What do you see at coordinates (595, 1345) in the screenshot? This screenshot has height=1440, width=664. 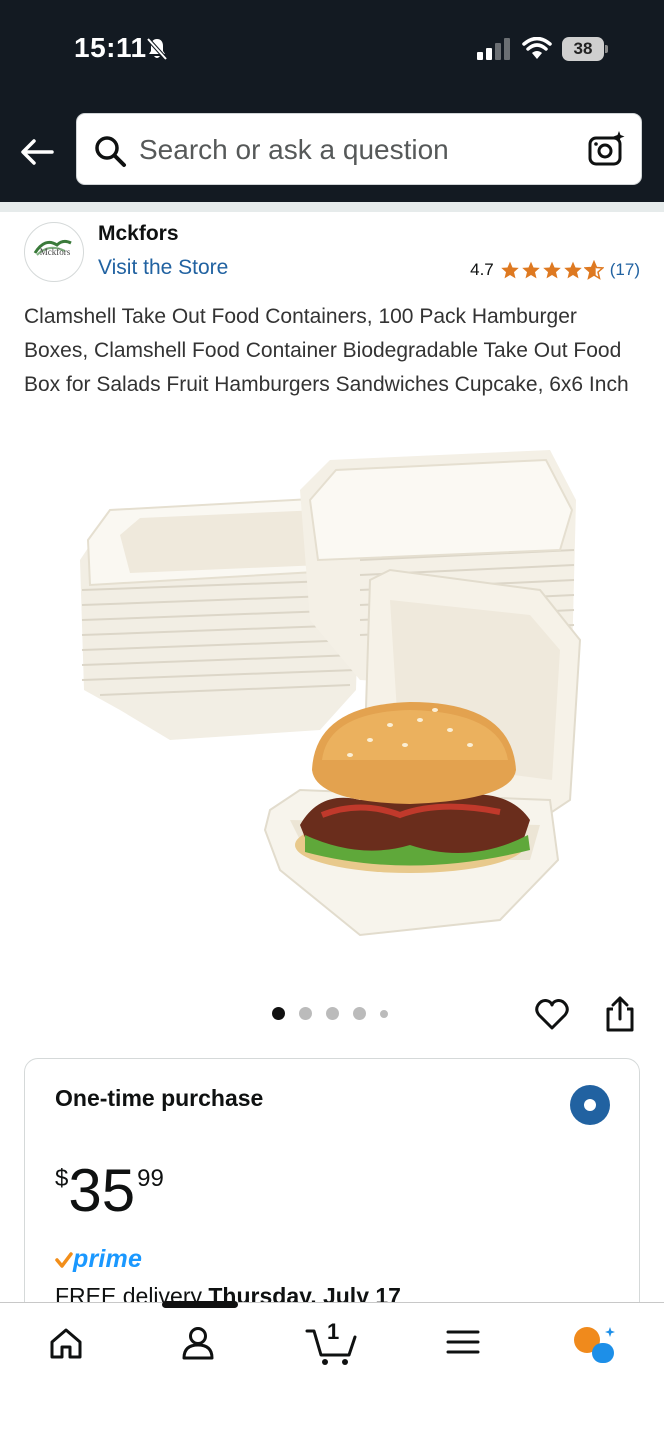 I see `rufus-assistant-icon` at bounding box center [595, 1345].